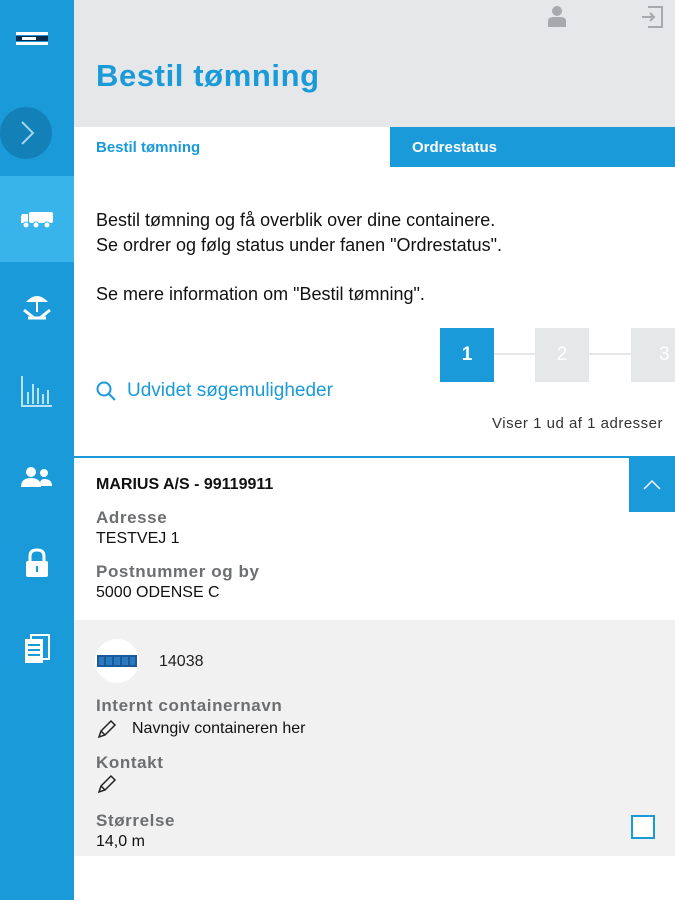  Describe the element at coordinates (106, 391) in the screenshot. I see `search-icon` at that location.